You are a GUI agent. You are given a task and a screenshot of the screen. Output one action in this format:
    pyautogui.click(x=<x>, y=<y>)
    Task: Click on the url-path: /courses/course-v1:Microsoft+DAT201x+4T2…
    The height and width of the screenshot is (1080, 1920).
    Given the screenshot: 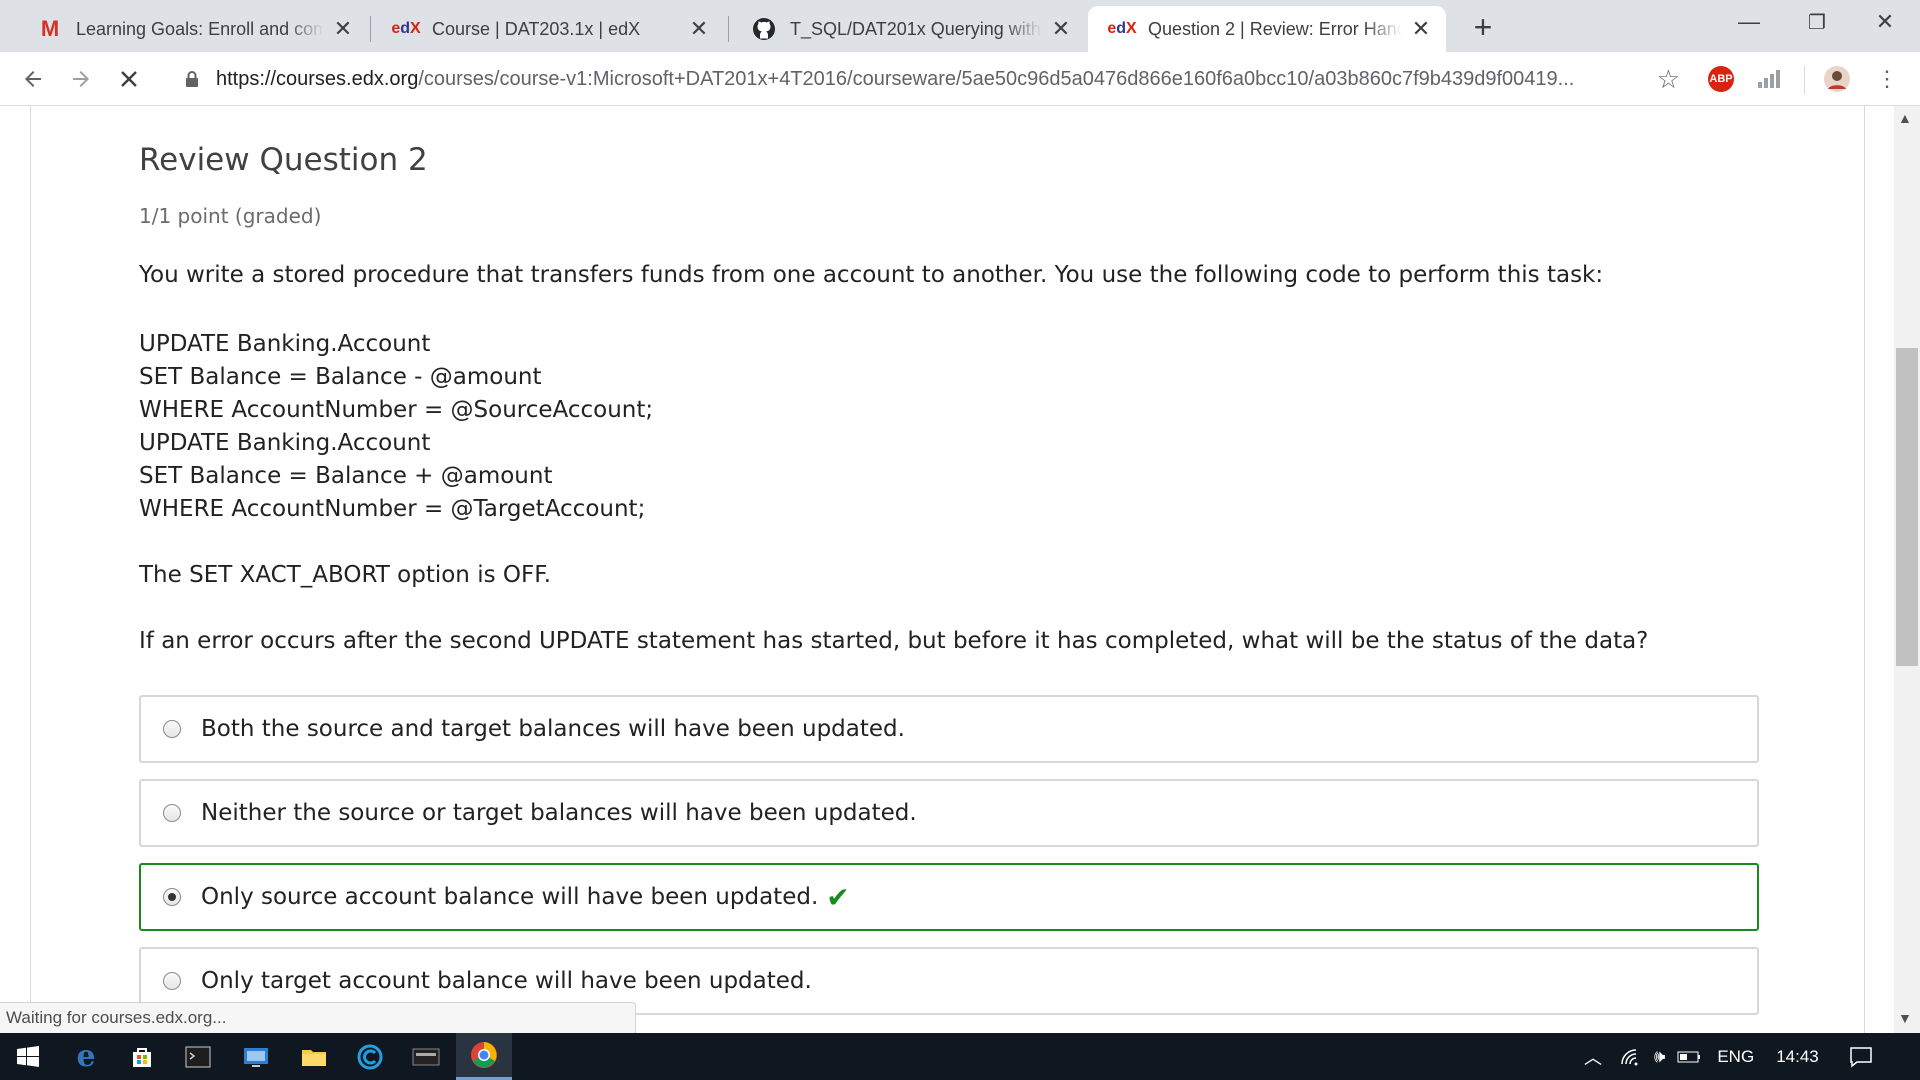 What is the action you would take?
    pyautogui.click(x=996, y=78)
    